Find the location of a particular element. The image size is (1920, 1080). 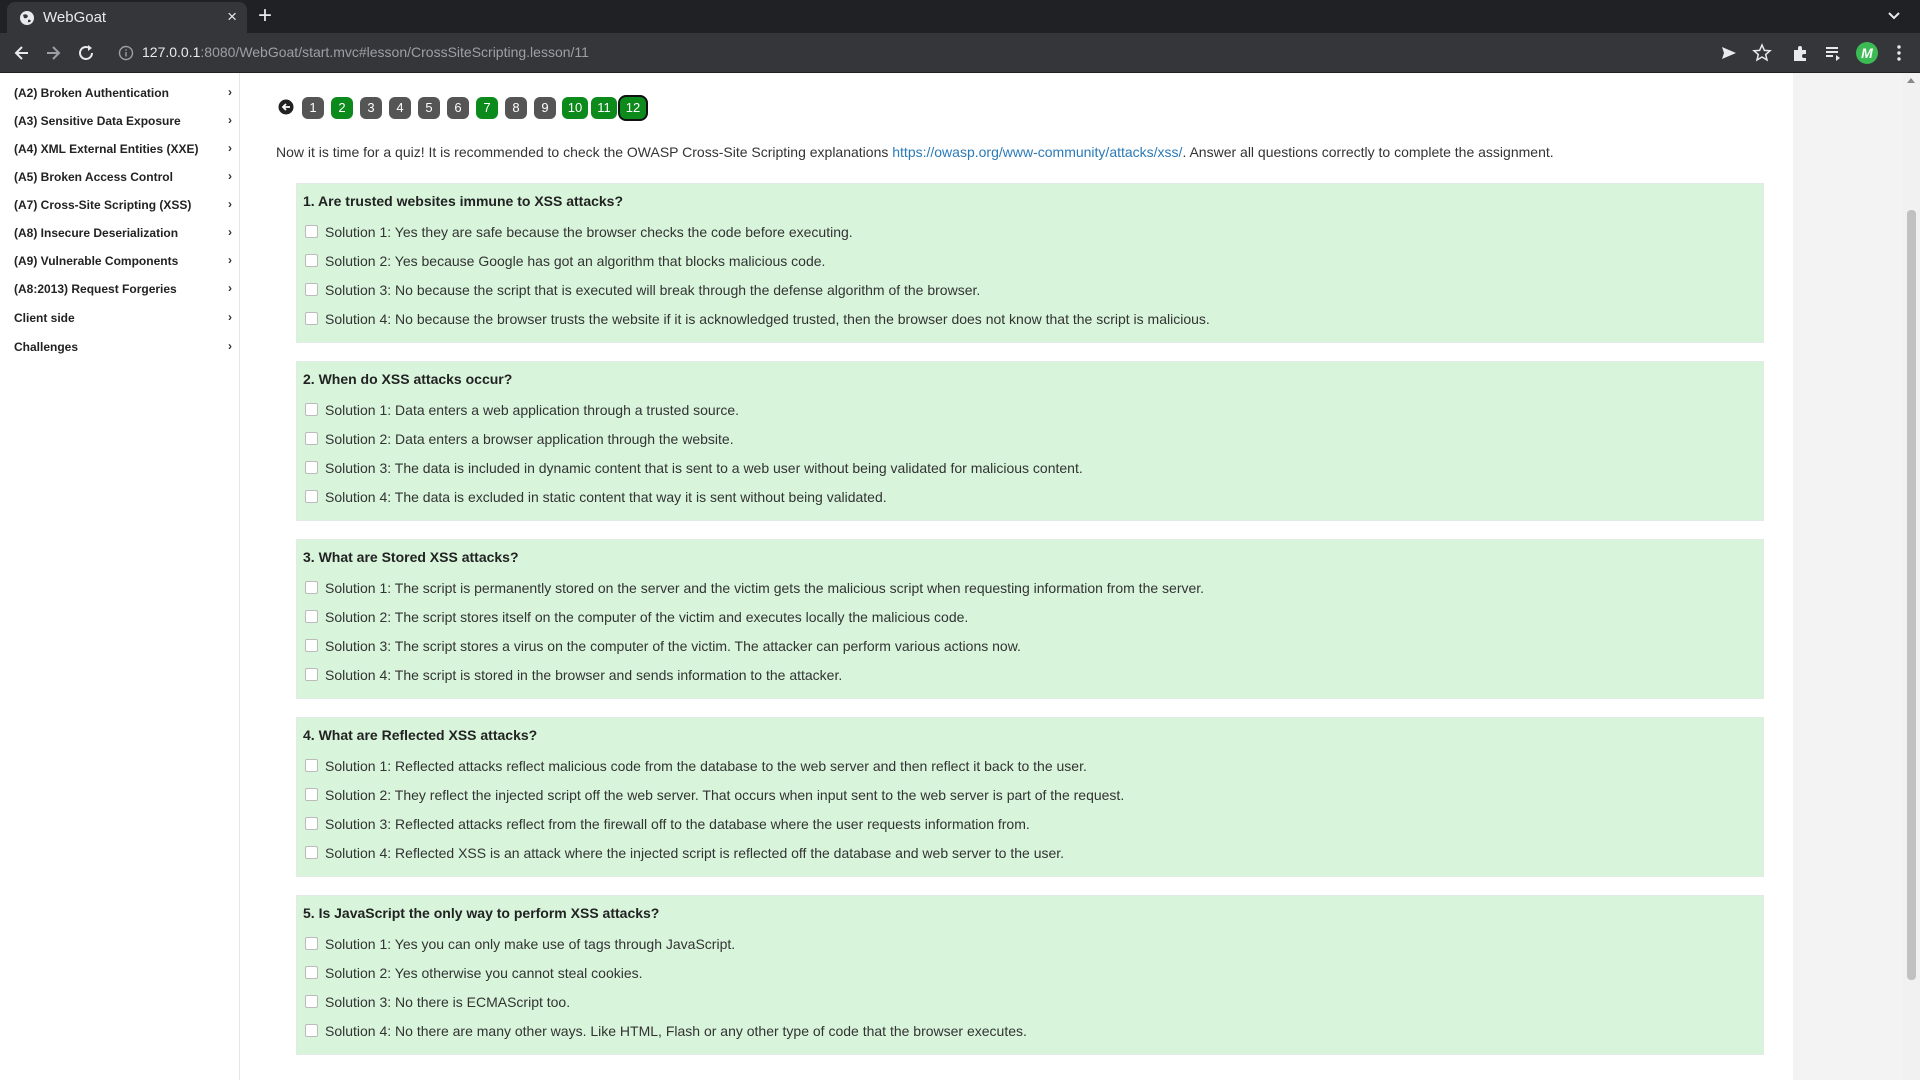

info-icon is located at coordinates (126, 53).